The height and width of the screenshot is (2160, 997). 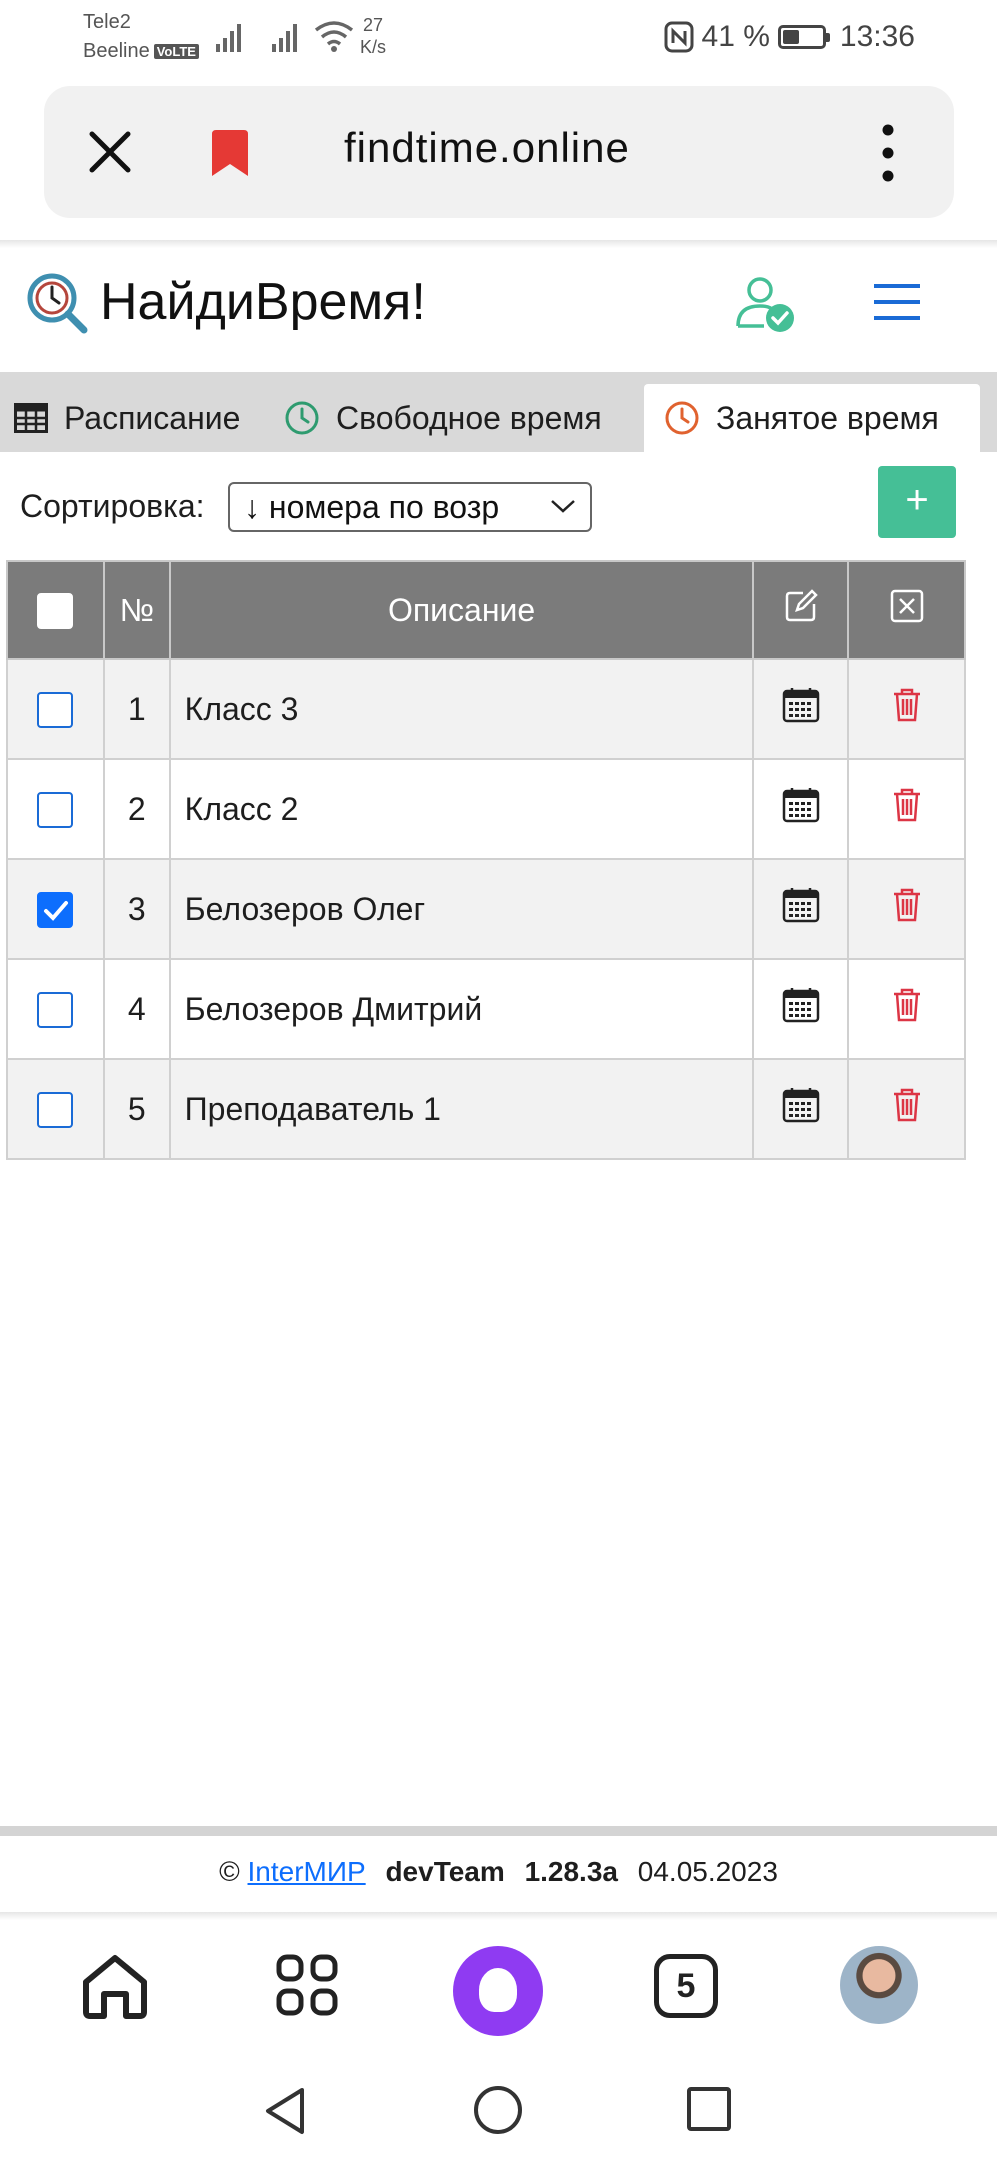 What do you see at coordinates (461, 909) in the screenshot?
I see `row-description: Белозеров Олег` at bounding box center [461, 909].